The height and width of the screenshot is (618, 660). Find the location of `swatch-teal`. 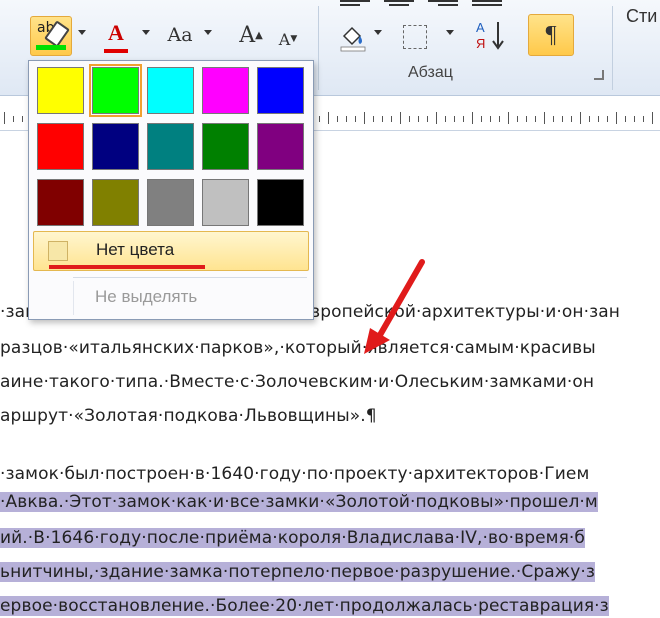

swatch-teal is located at coordinates (170, 146).